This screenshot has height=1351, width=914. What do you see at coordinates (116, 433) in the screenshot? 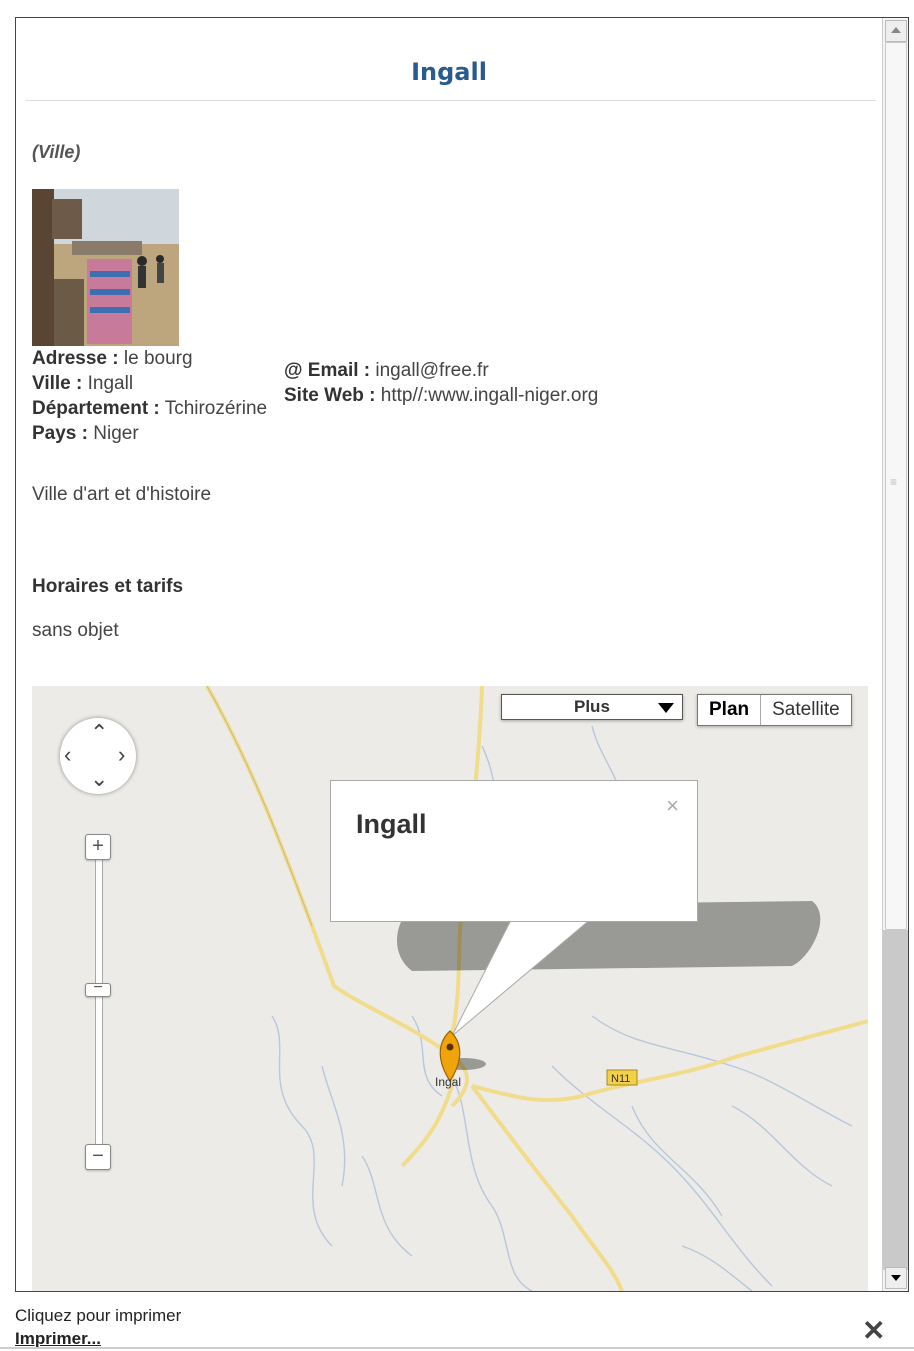
I see `country-value: Niger` at bounding box center [116, 433].